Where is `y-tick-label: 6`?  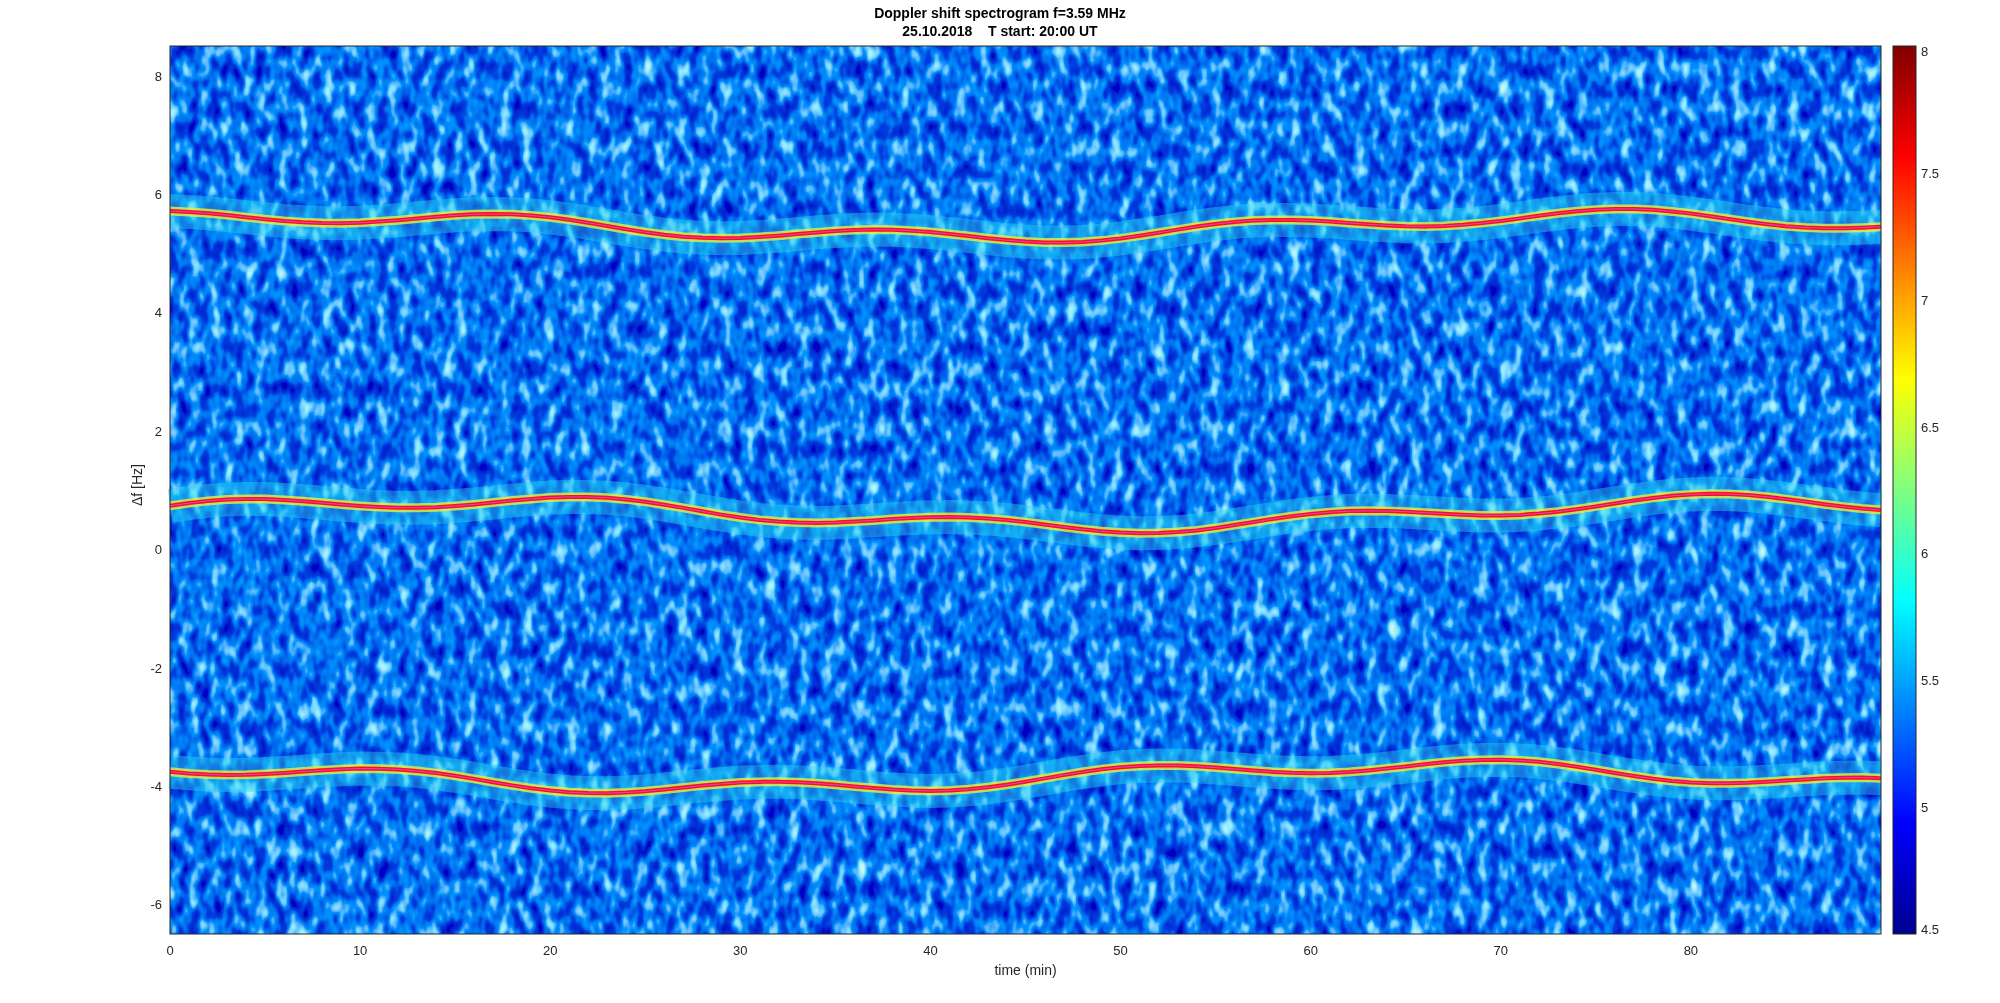 y-tick-label: 6 is located at coordinates (158, 194).